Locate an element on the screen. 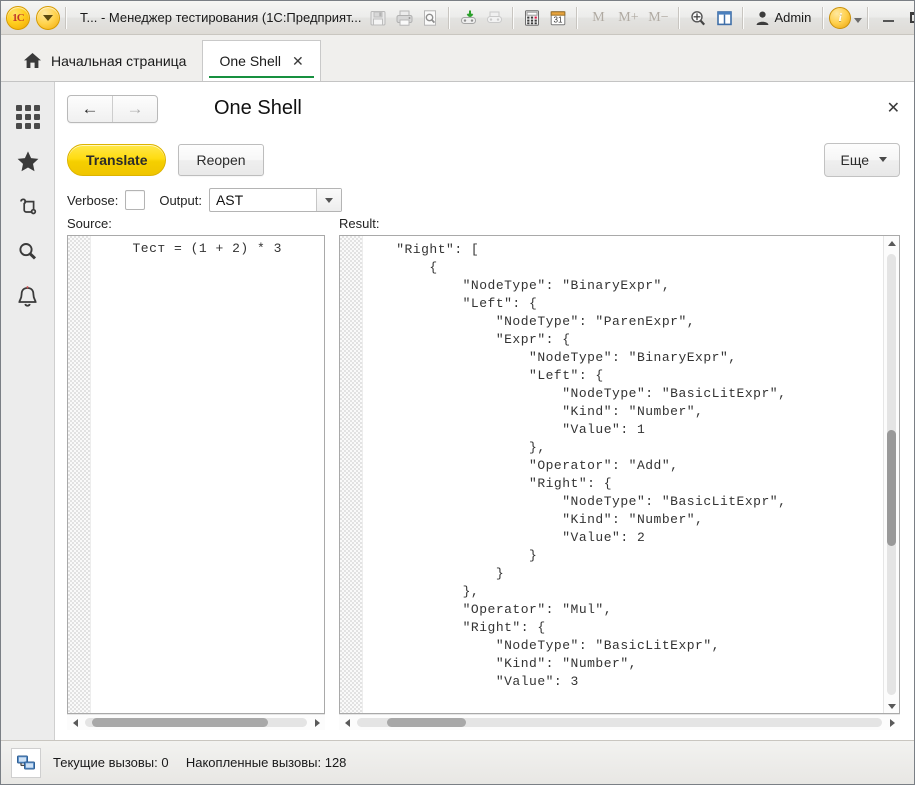  options-row: Verbose: Output: AST is located at coordinates (484, 200).